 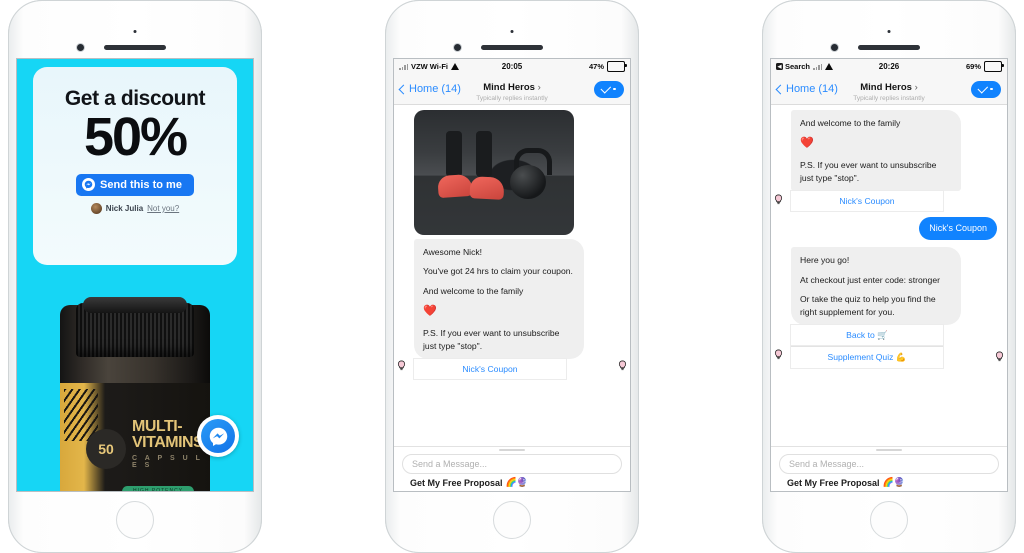 I want to click on back-to-search-icon: ◀ Search, so click(x=793, y=66).